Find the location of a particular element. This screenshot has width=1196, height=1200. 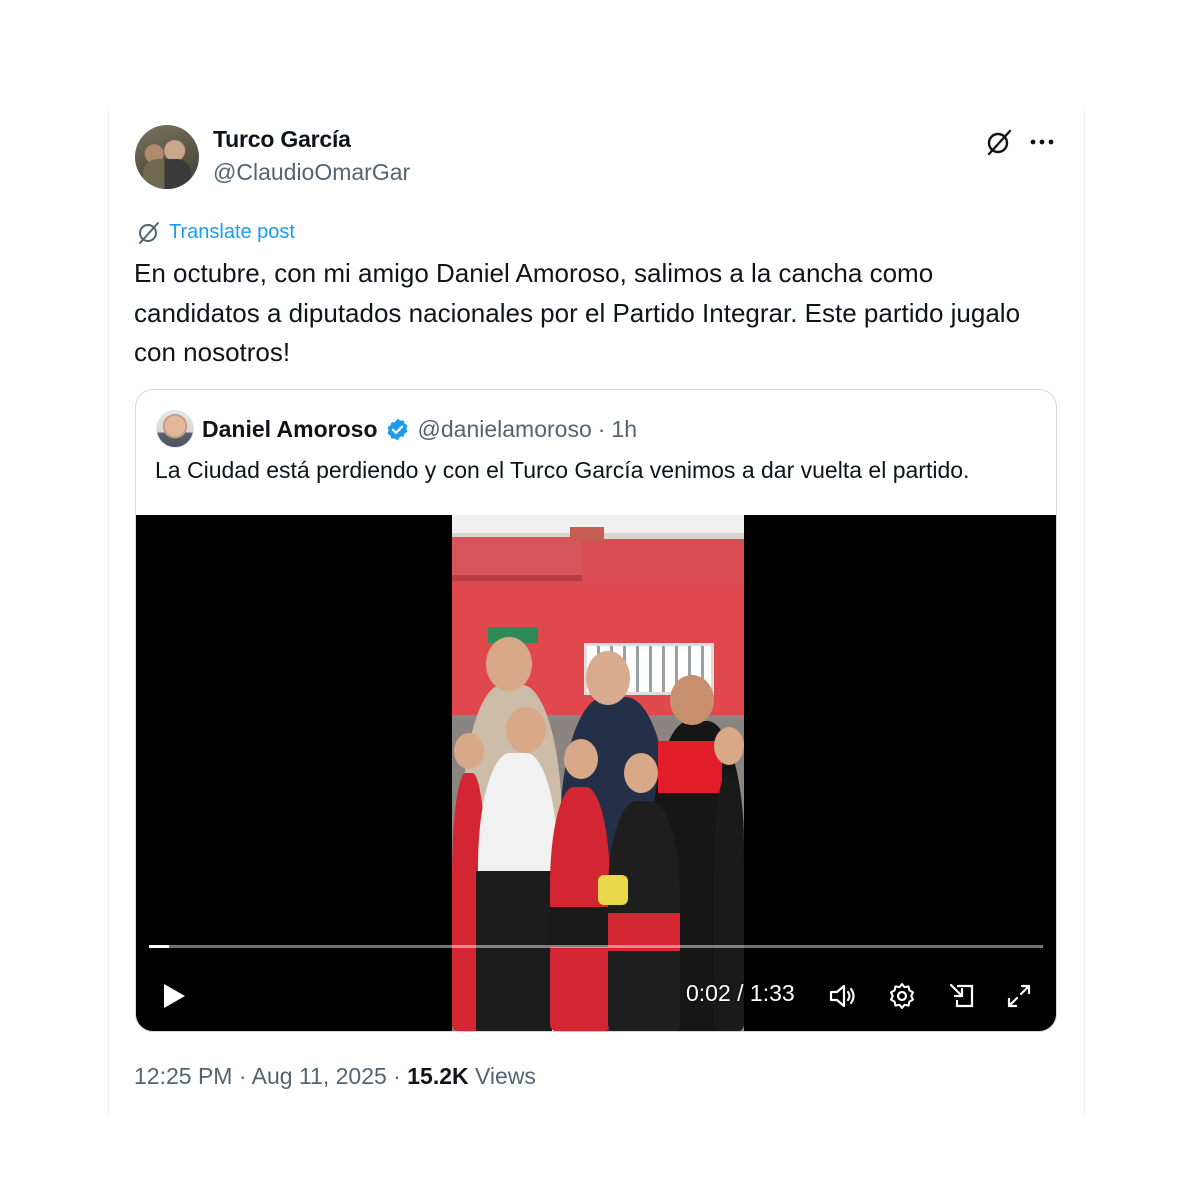

views-count: 15.2K is located at coordinates (438, 1076).